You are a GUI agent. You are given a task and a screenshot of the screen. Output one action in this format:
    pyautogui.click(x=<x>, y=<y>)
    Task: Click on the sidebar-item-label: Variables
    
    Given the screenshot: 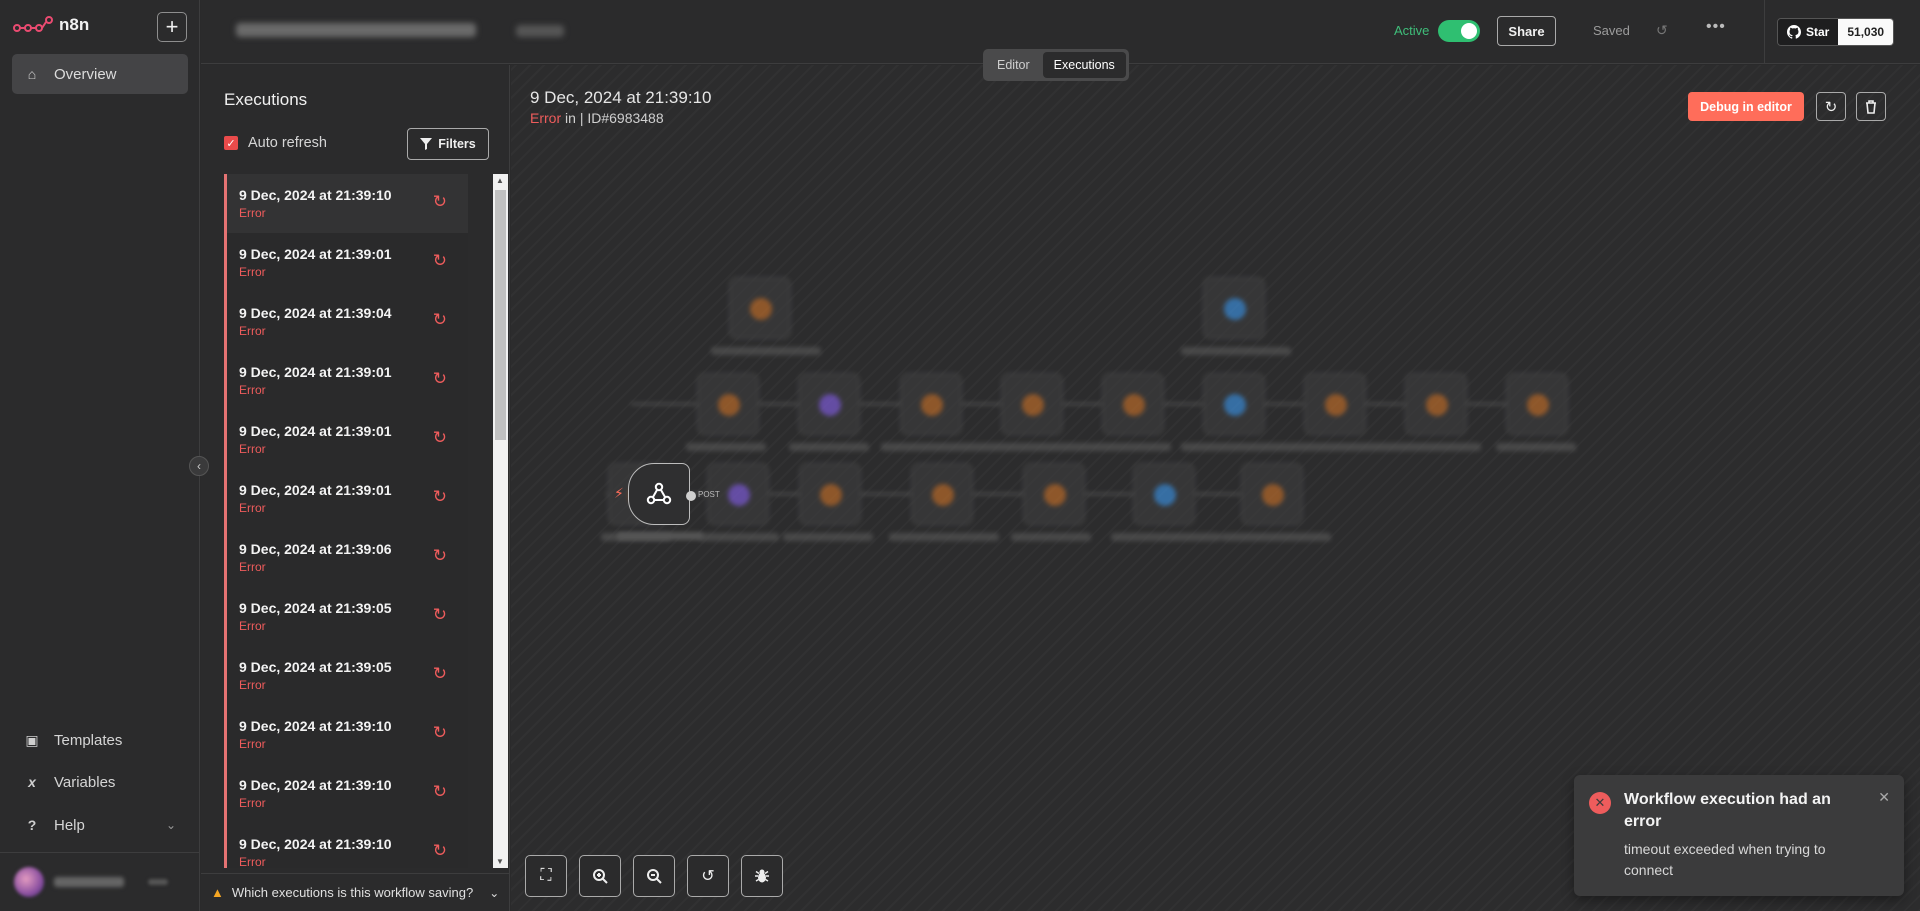 What is the action you would take?
    pyautogui.click(x=85, y=782)
    